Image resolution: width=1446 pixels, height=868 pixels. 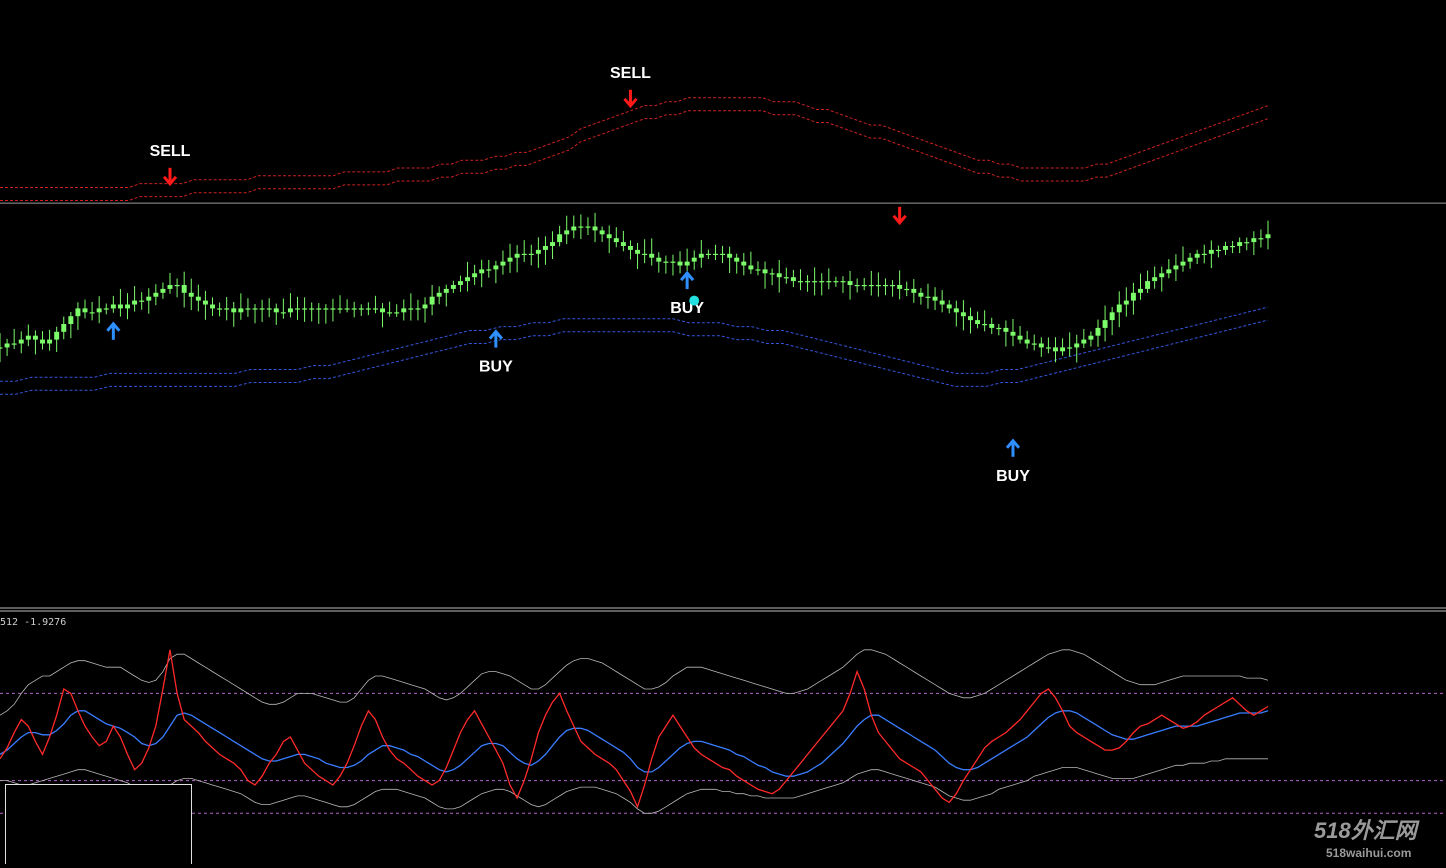 What do you see at coordinates (1367, 830) in the screenshot?
I see `watermark-logo-text: 518外汇网` at bounding box center [1367, 830].